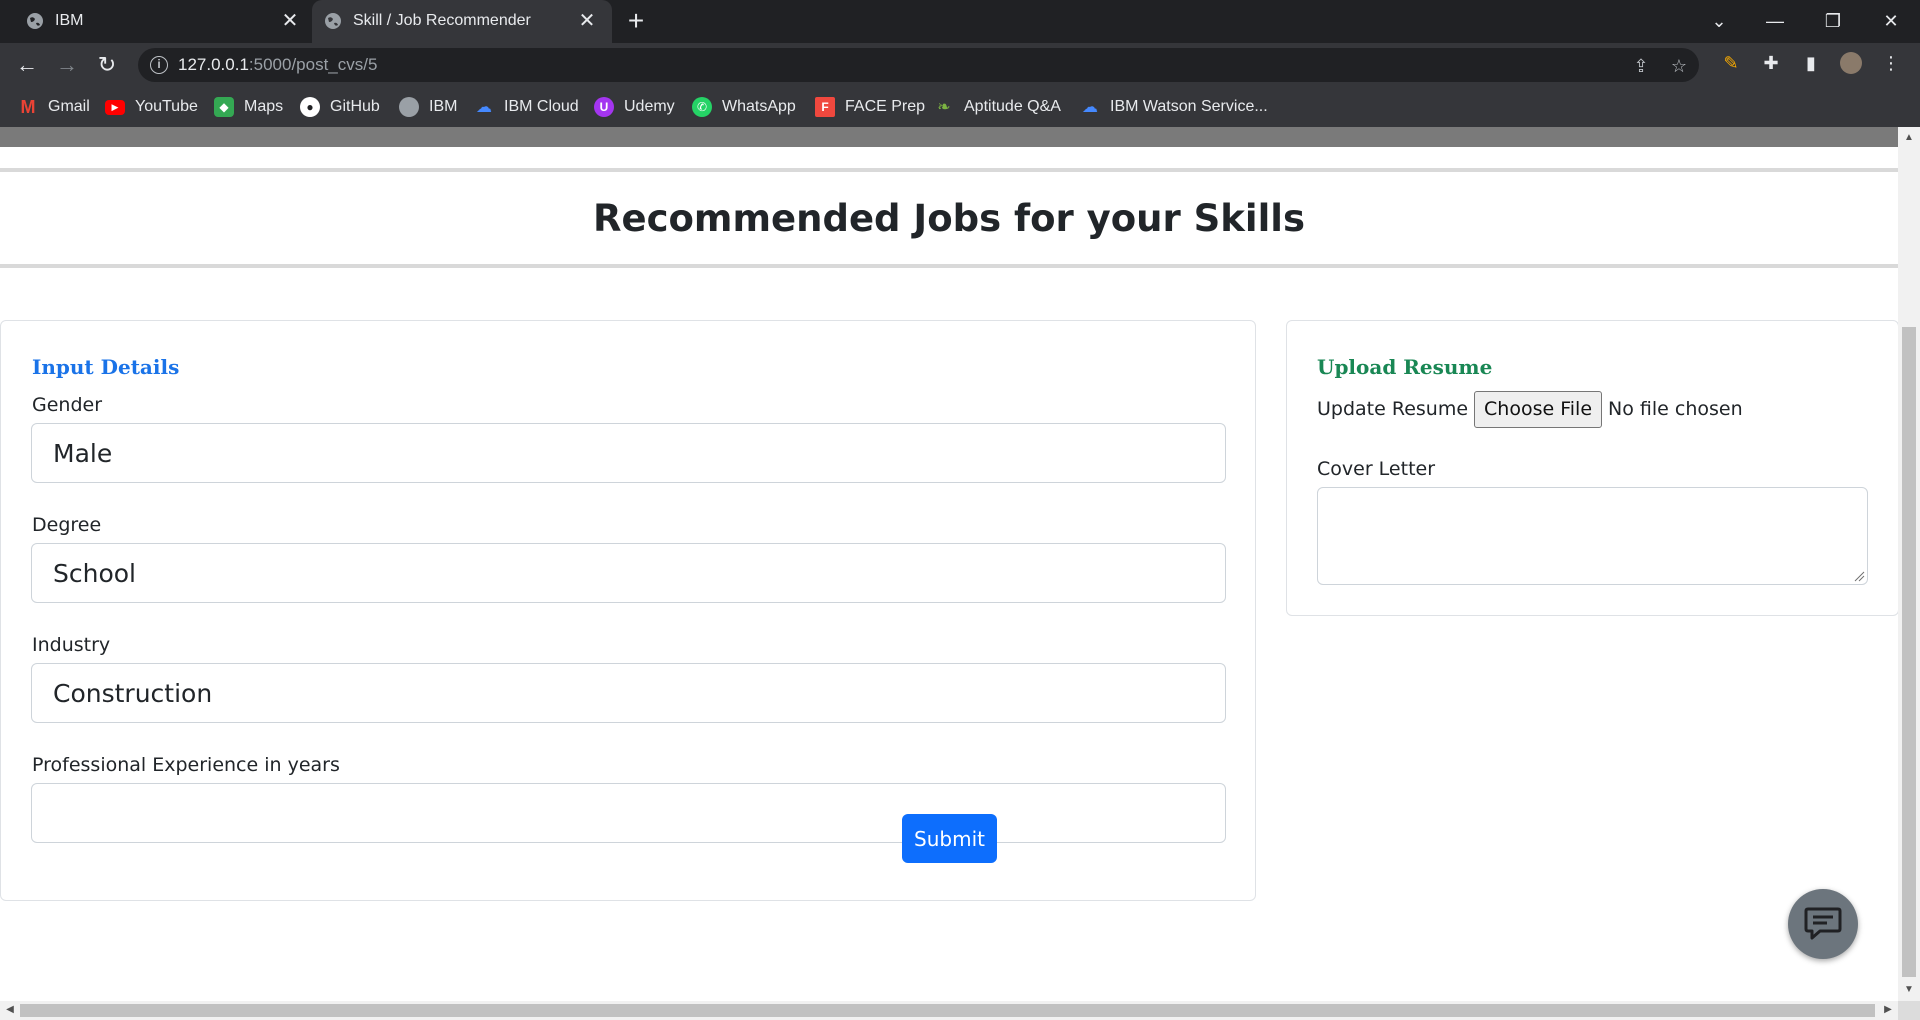  I want to click on cover-letter-textarea, so click(1592, 536).